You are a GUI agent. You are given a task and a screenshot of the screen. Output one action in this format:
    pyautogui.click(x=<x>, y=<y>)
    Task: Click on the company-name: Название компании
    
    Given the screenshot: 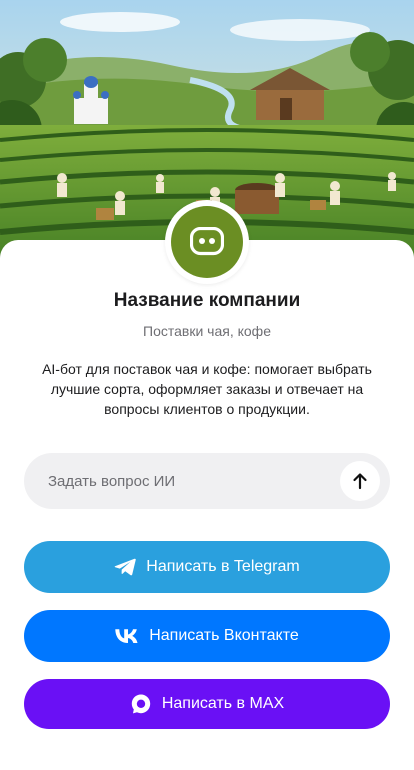 What is the action you would take?
    pyautogui.click(x=207, y=300)
    